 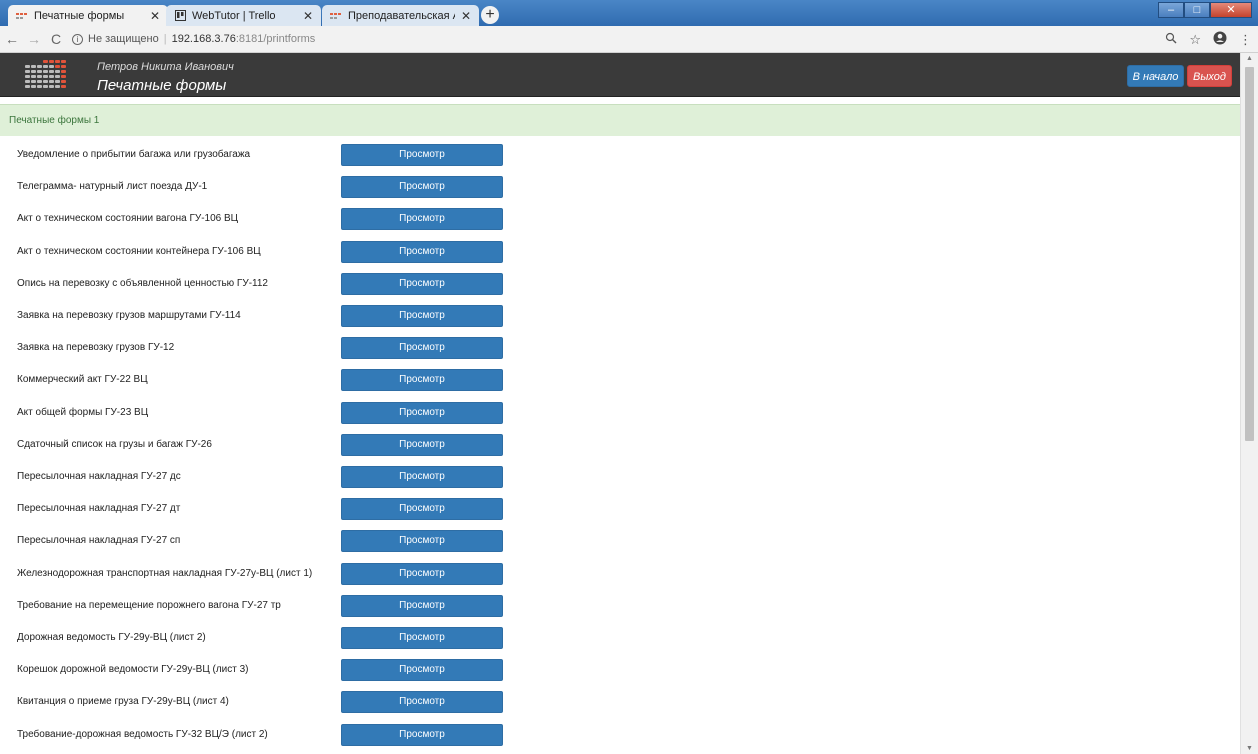 I want to click on form-label: Телеграмма- натурный лист поезда ДУ-1, so click(x=112, y=186).